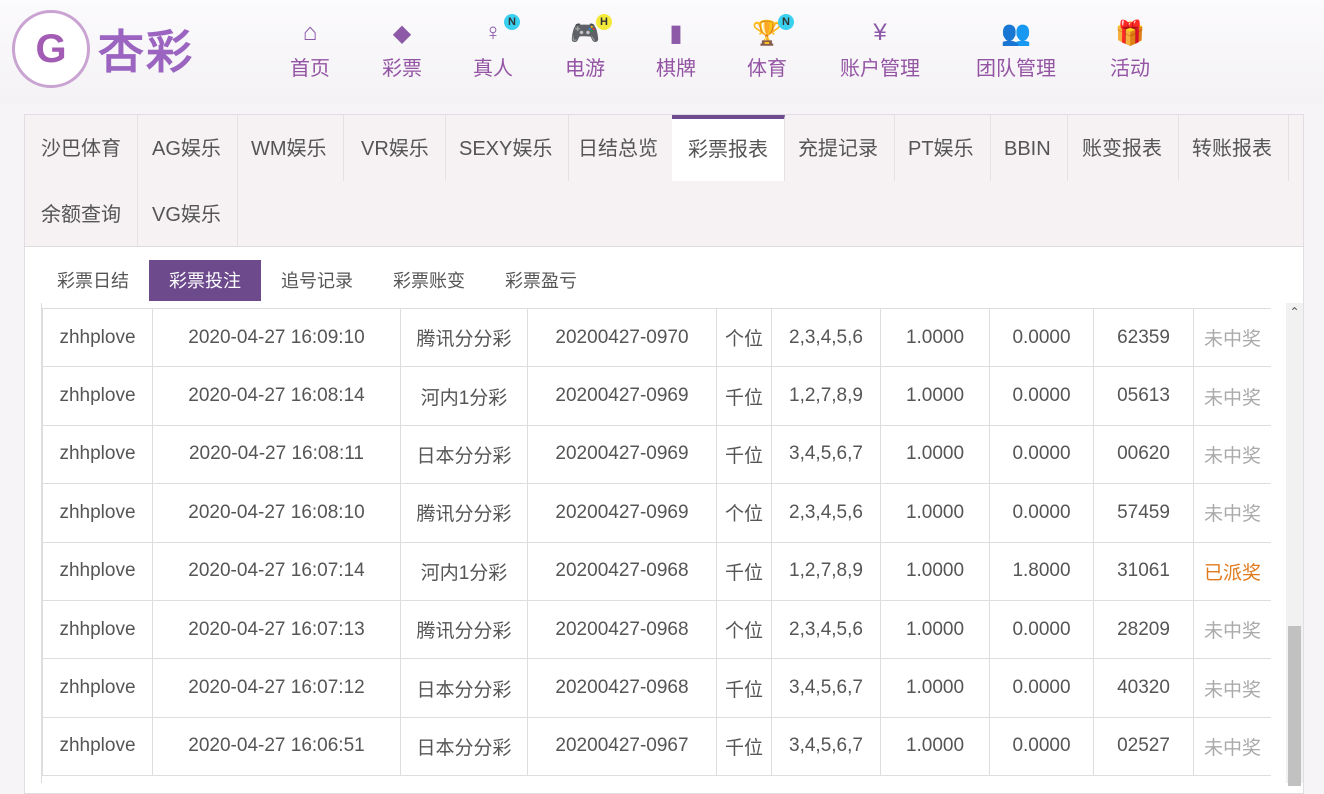 The height and width of the screenshot is (794, 1324). Describe the element at coordinates (1041, 571) in the screenshot. I see `cell-payout: 1.8000` at that location.